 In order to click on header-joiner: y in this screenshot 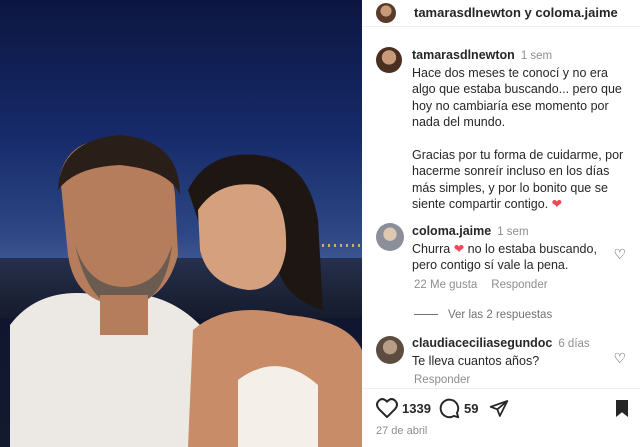, I will do `click(528, 12)`.